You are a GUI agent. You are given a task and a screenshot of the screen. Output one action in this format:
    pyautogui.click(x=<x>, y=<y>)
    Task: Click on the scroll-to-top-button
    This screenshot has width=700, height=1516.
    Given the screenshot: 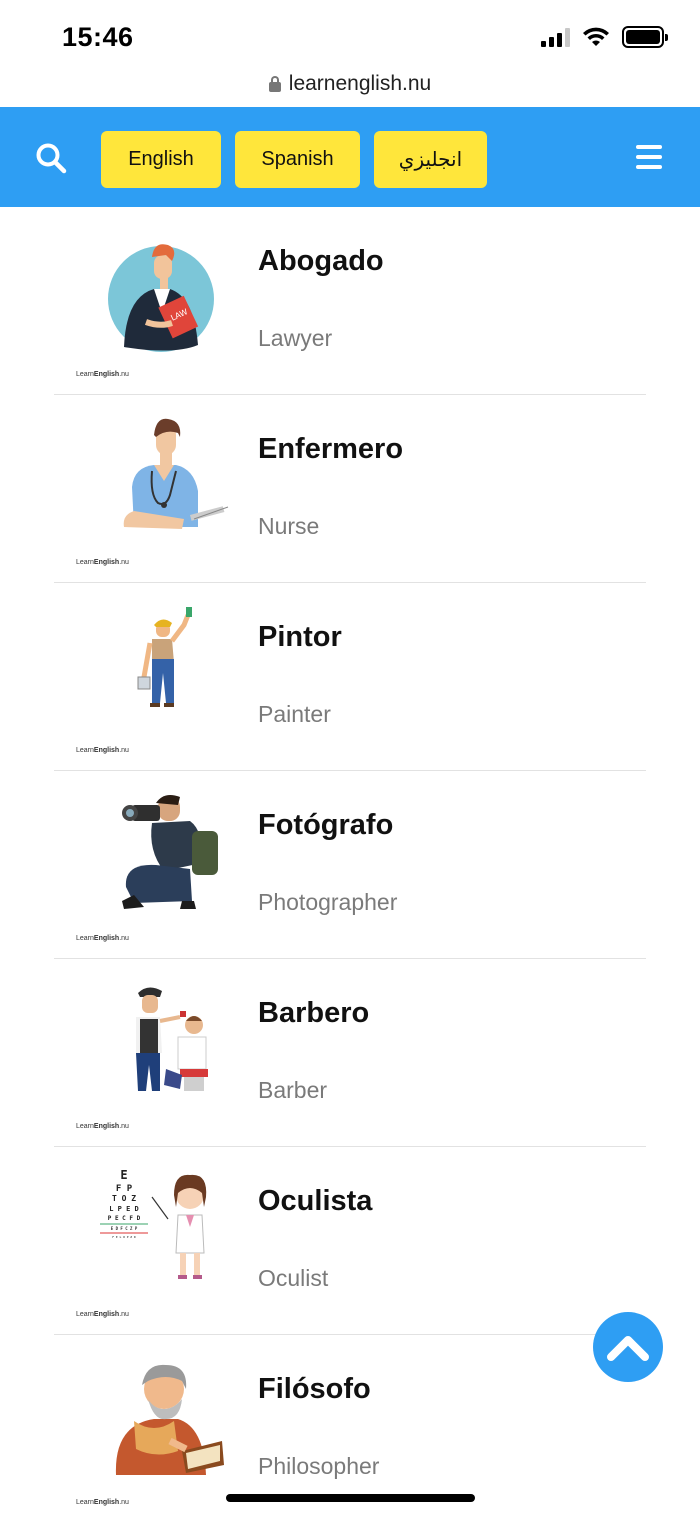 What is the action you would take?
    pyautogui.click(x=628, y=1347)
    